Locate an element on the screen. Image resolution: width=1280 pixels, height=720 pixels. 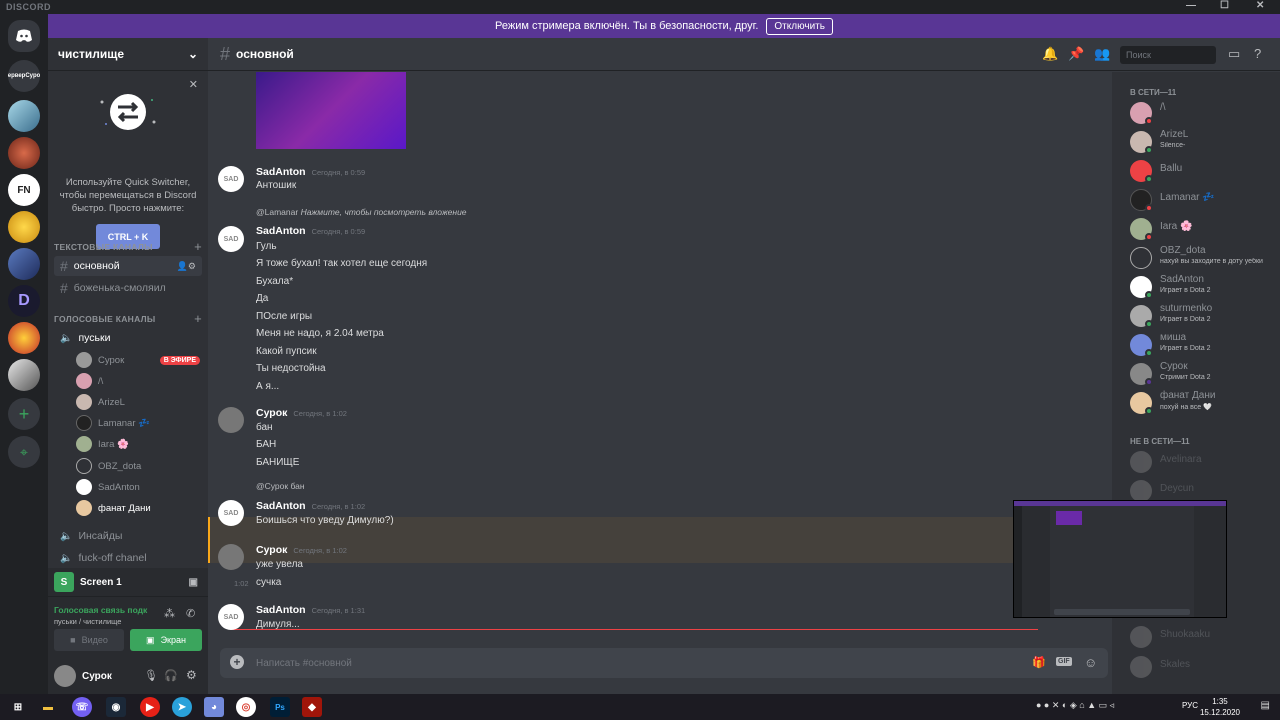
voice-user: /\ is located at coordinates (138, 381).